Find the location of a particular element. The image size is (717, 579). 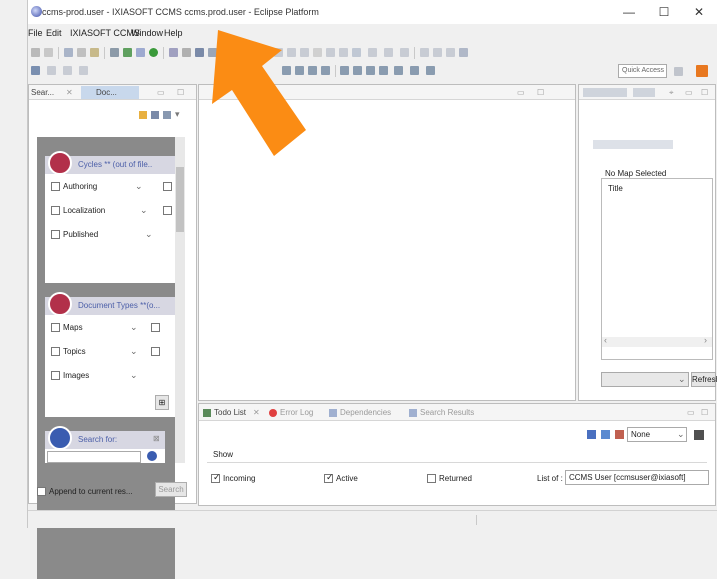

filter-small-icon is located at coordinates (167, 115).